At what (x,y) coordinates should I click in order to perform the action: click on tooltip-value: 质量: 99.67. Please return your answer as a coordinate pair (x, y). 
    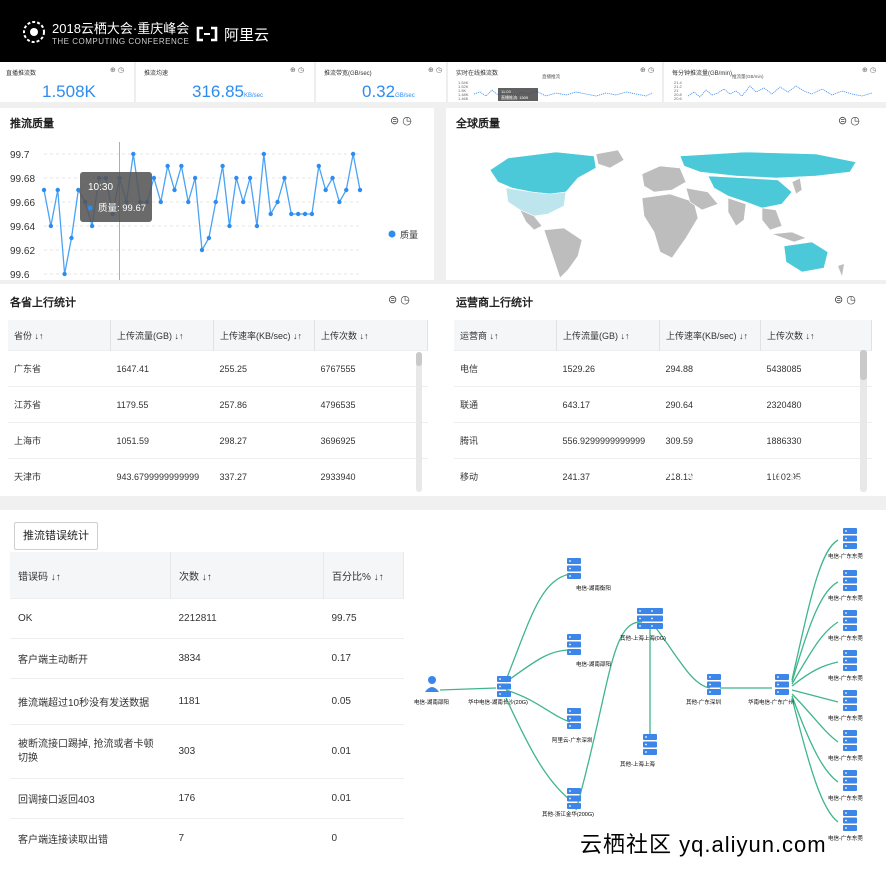
    Looking at the image, I should click on (122, 208).